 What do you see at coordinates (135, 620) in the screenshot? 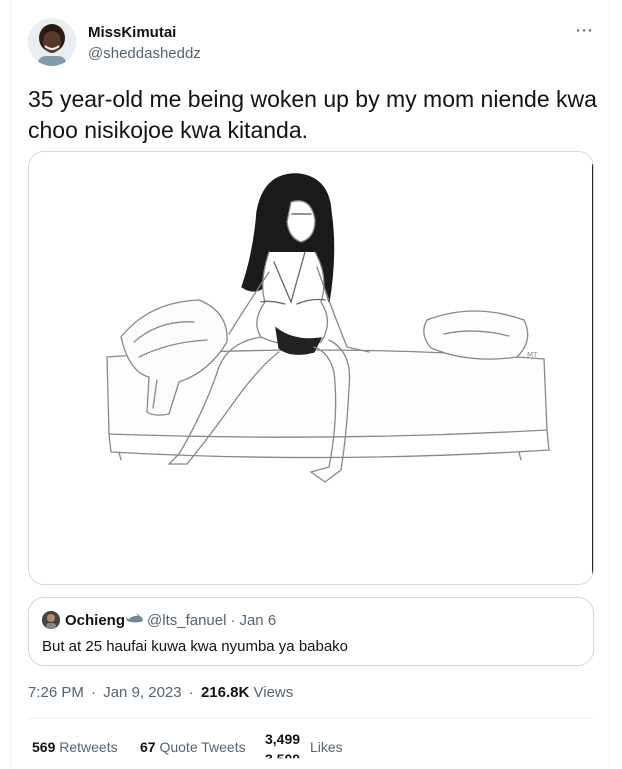
I see `shark-icon` at bounding box center [135, 620].